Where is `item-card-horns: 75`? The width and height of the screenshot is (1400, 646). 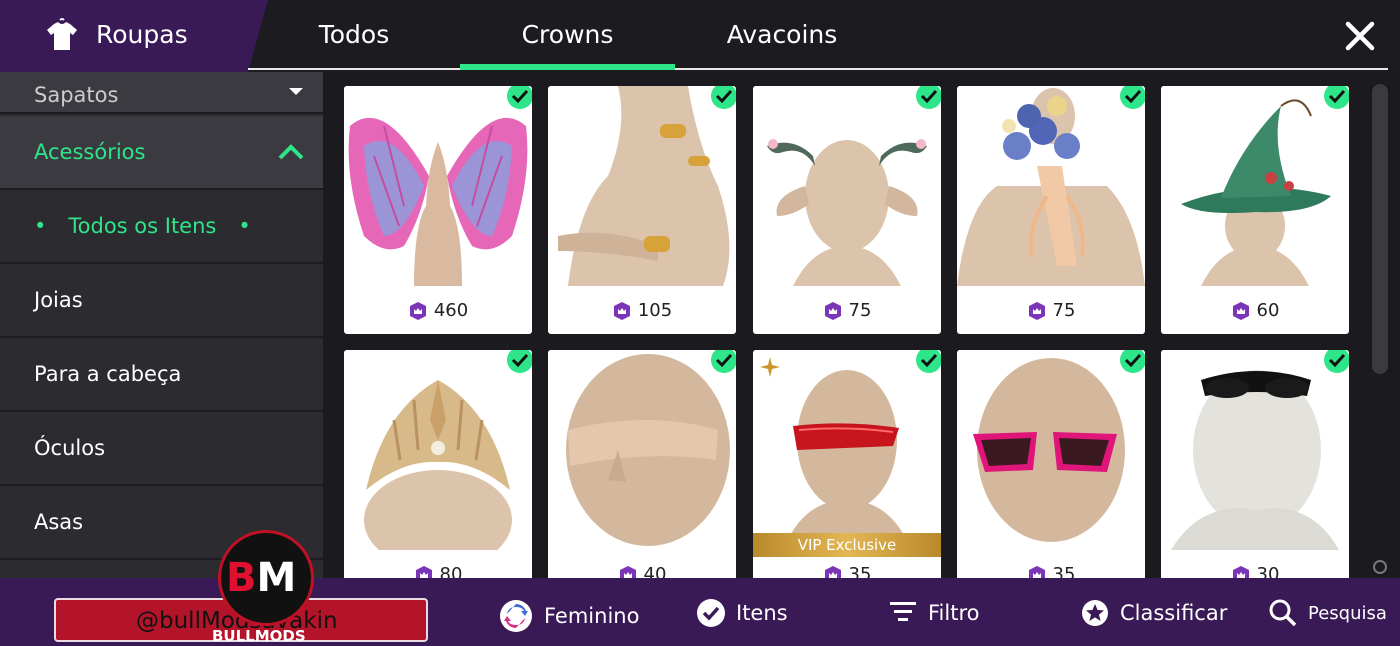
item-card-horns: 75 is located at coordinates (847, 210).